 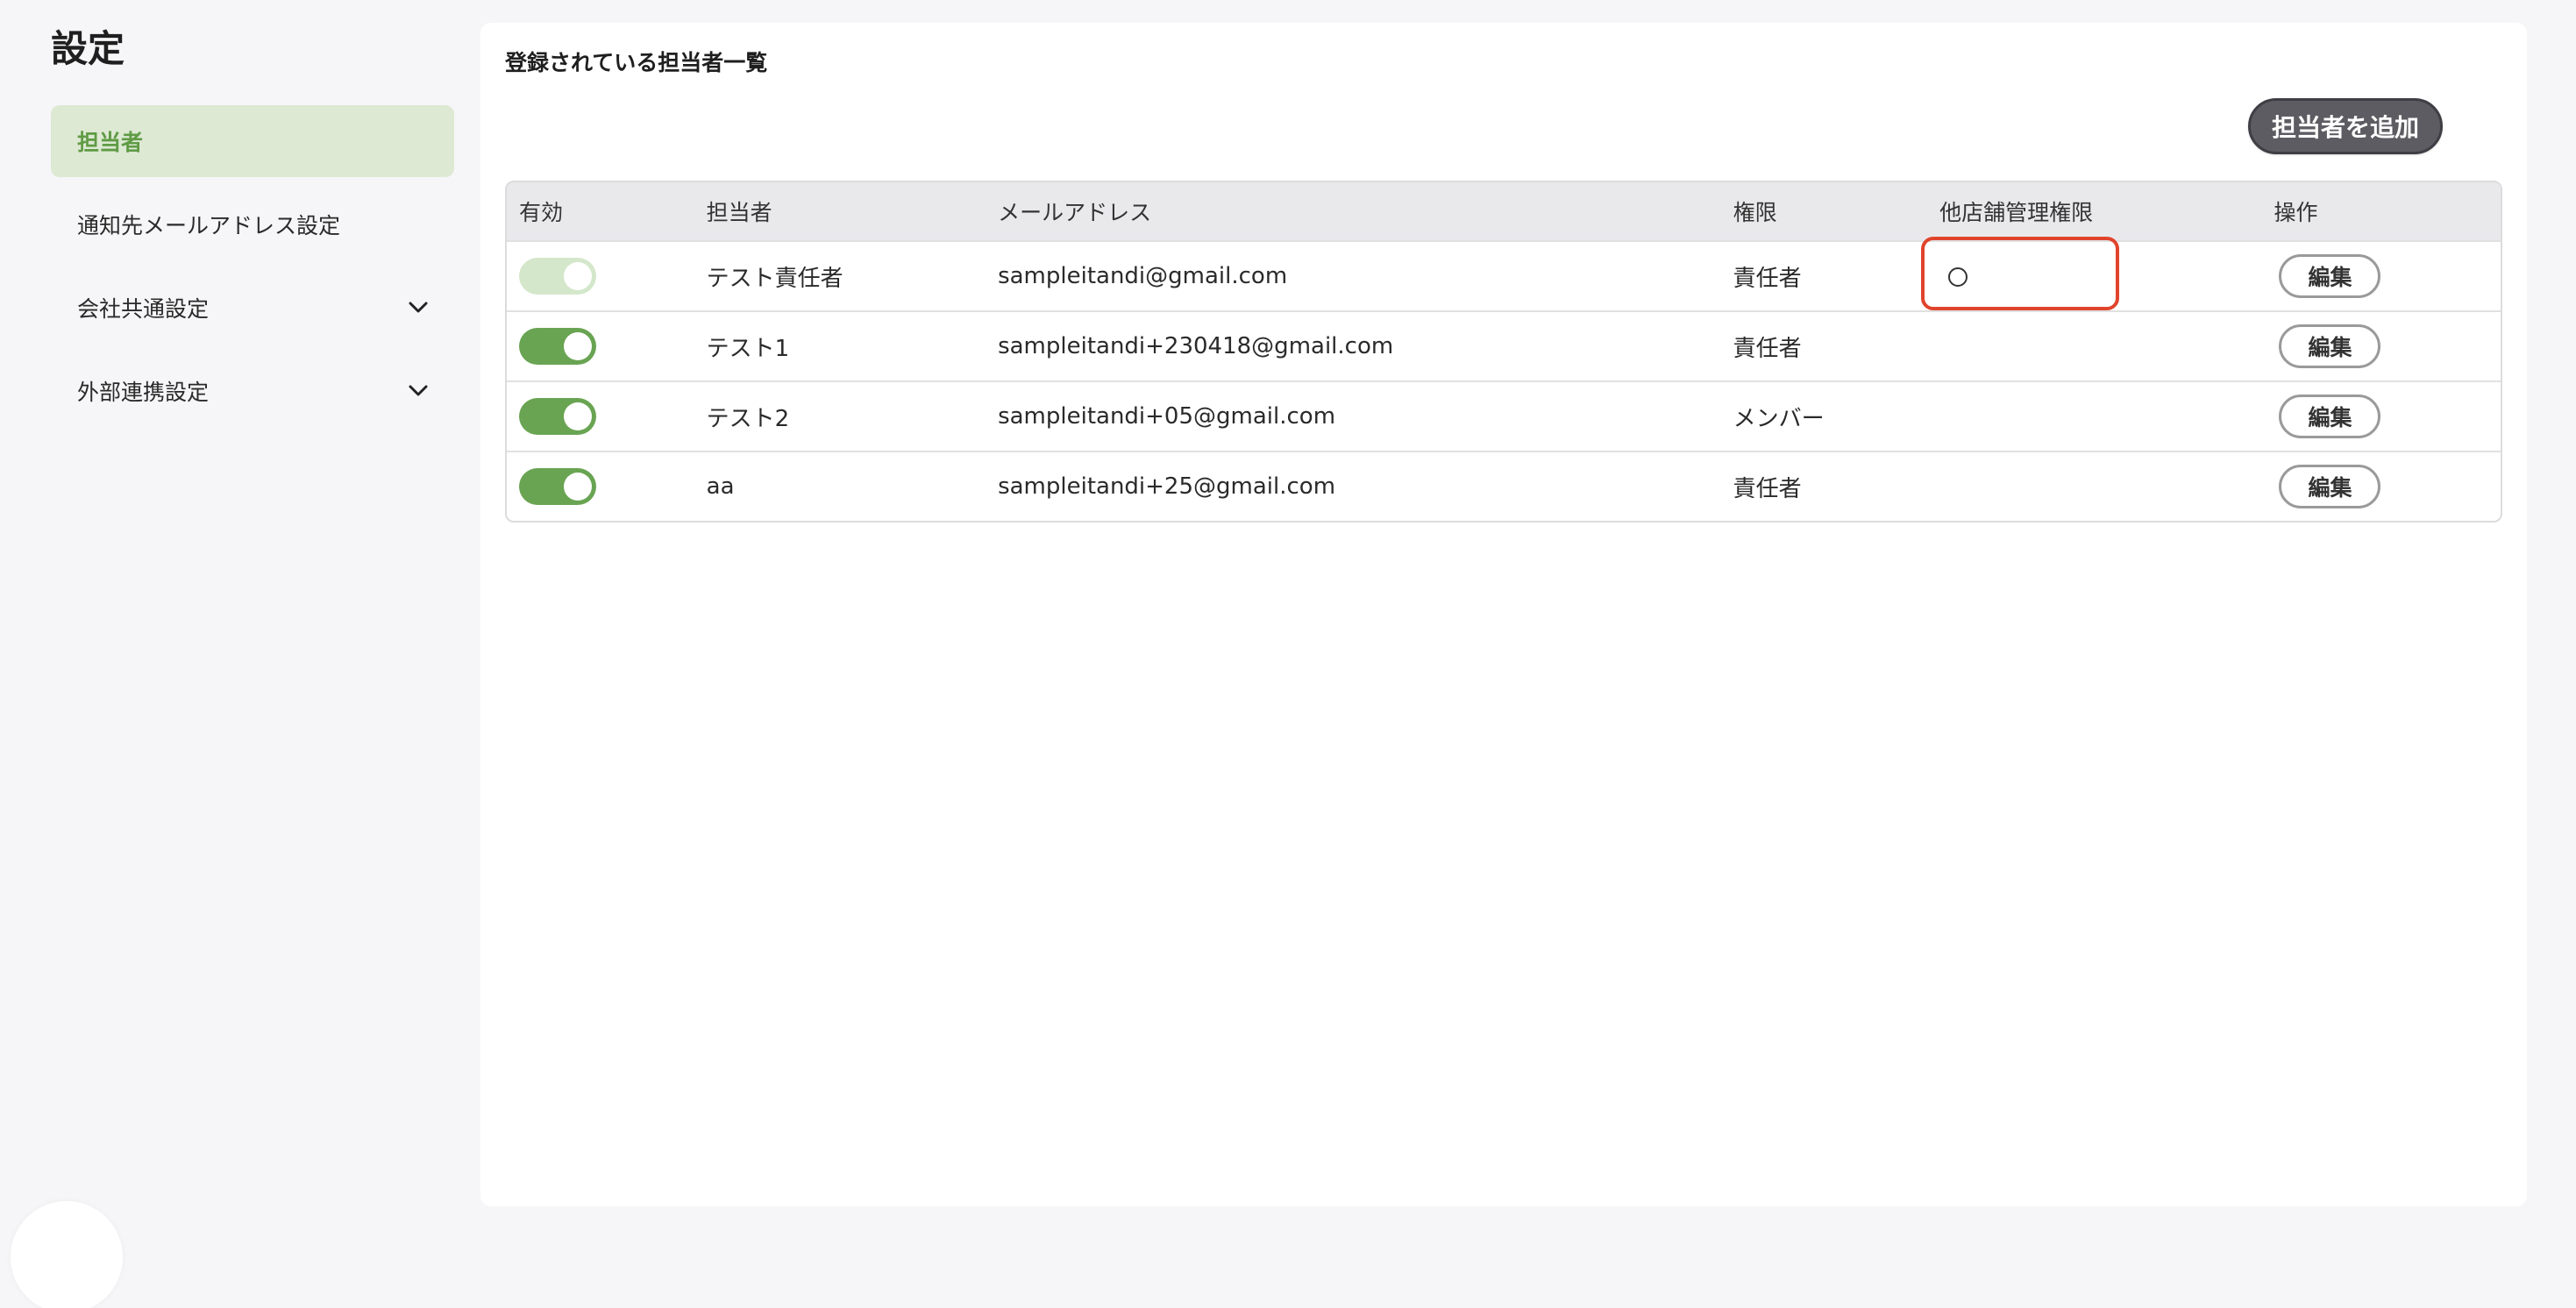 I want to click on staff-email: sampleitandi+05@gmail.com, so click(x=1167, y=416).